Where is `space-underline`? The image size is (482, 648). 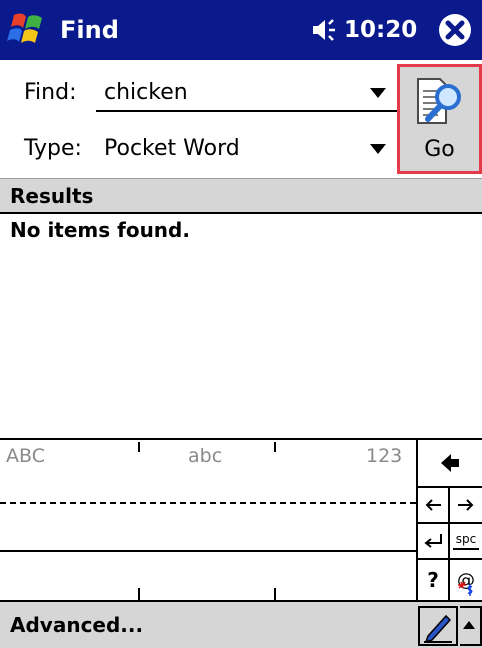 space-underline is located at coordinates (466, 549).